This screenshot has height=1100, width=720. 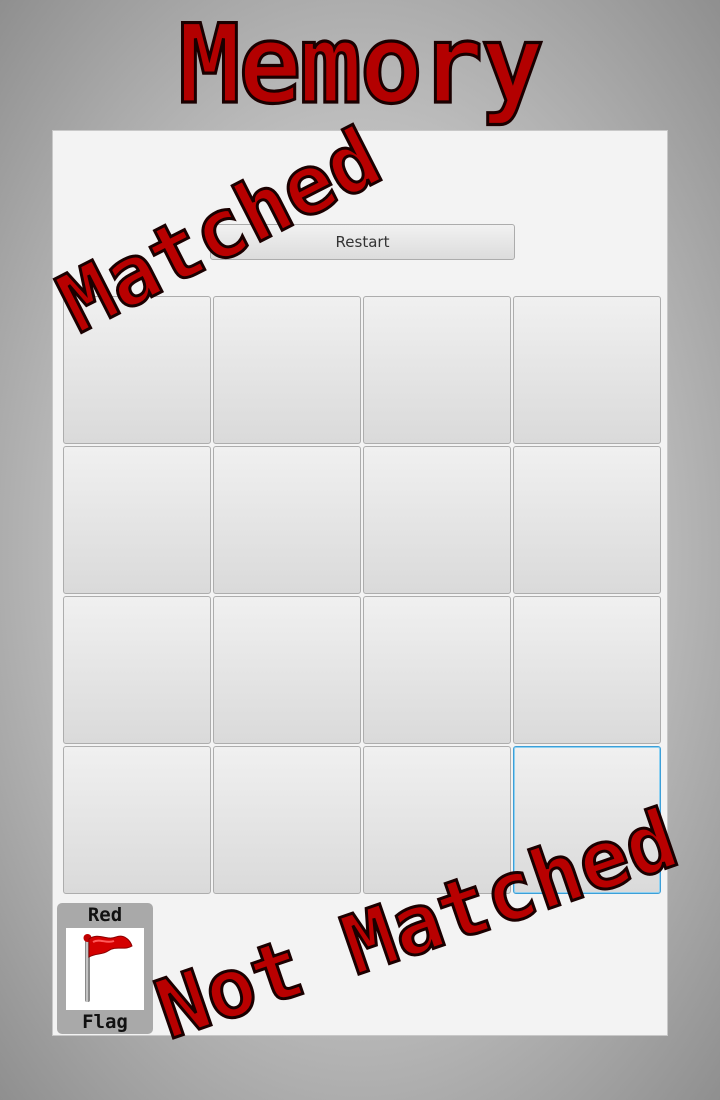 I want to click on legend-top-label: Red, so click(x=105, y=915).